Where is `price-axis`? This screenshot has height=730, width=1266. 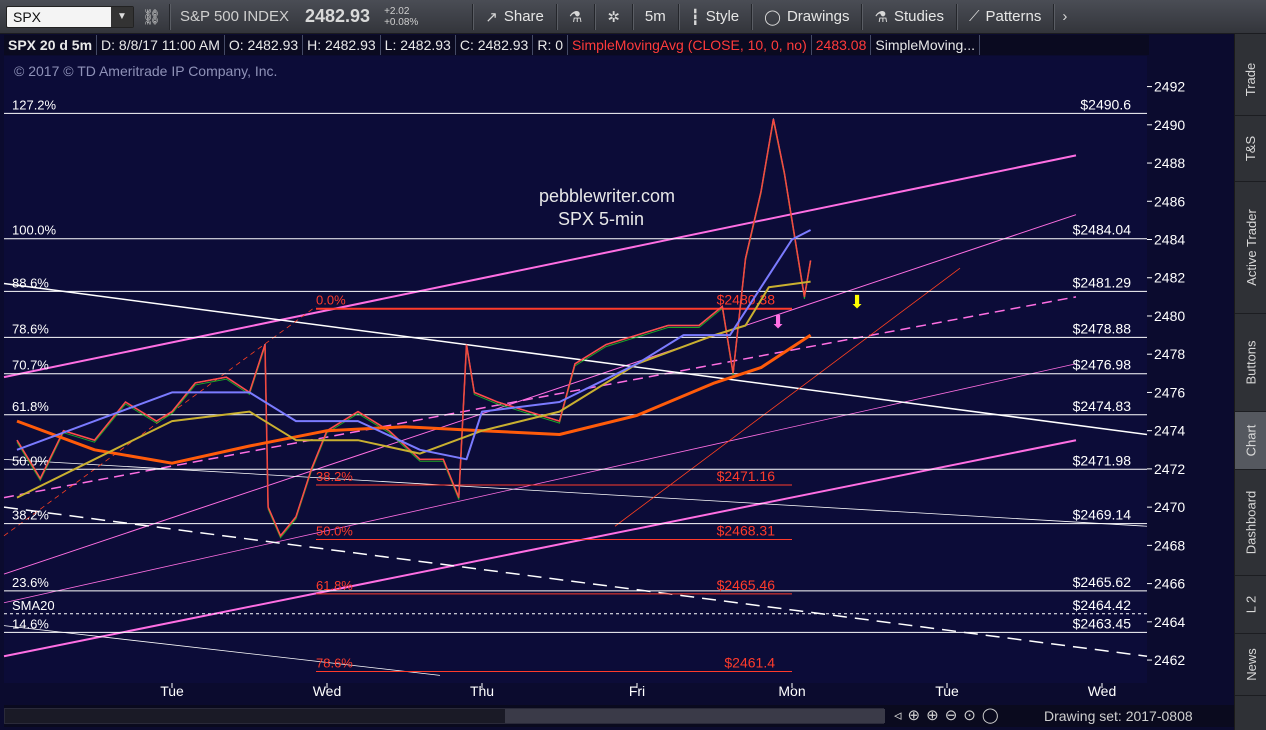 price-axis is located at coordinates (1191, 380).